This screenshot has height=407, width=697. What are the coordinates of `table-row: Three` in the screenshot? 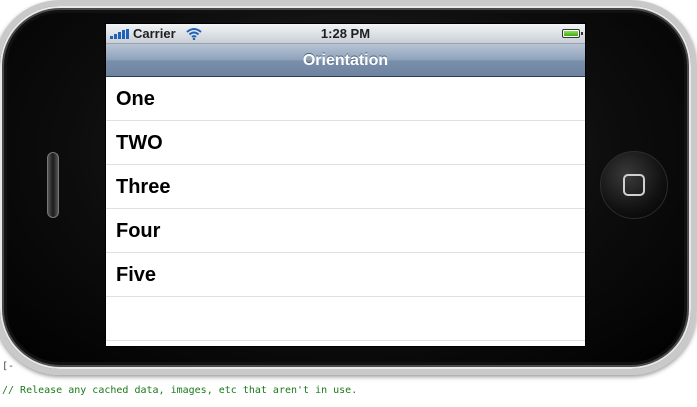 It's located at (345, 187).